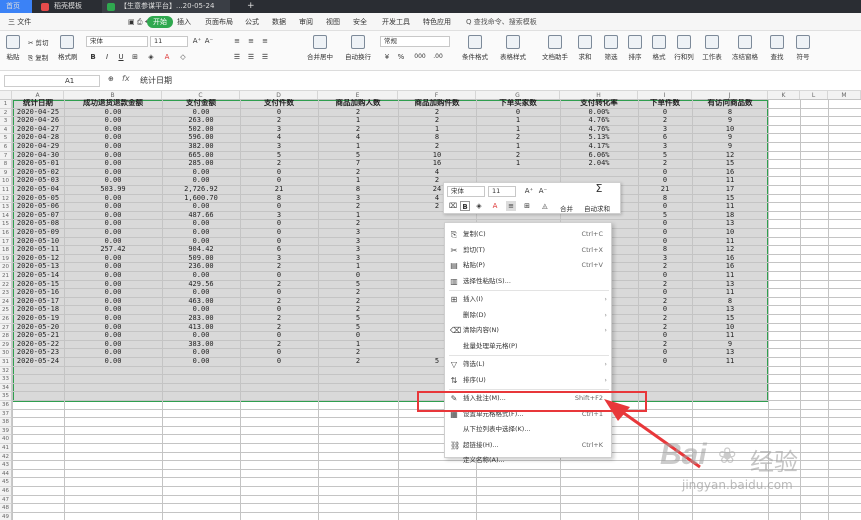 This screenshot has width=861, height=520. Describe the element at coordinates (38, 223) in the screenshot. I see `table-cell: 2020-05-08` at that location.